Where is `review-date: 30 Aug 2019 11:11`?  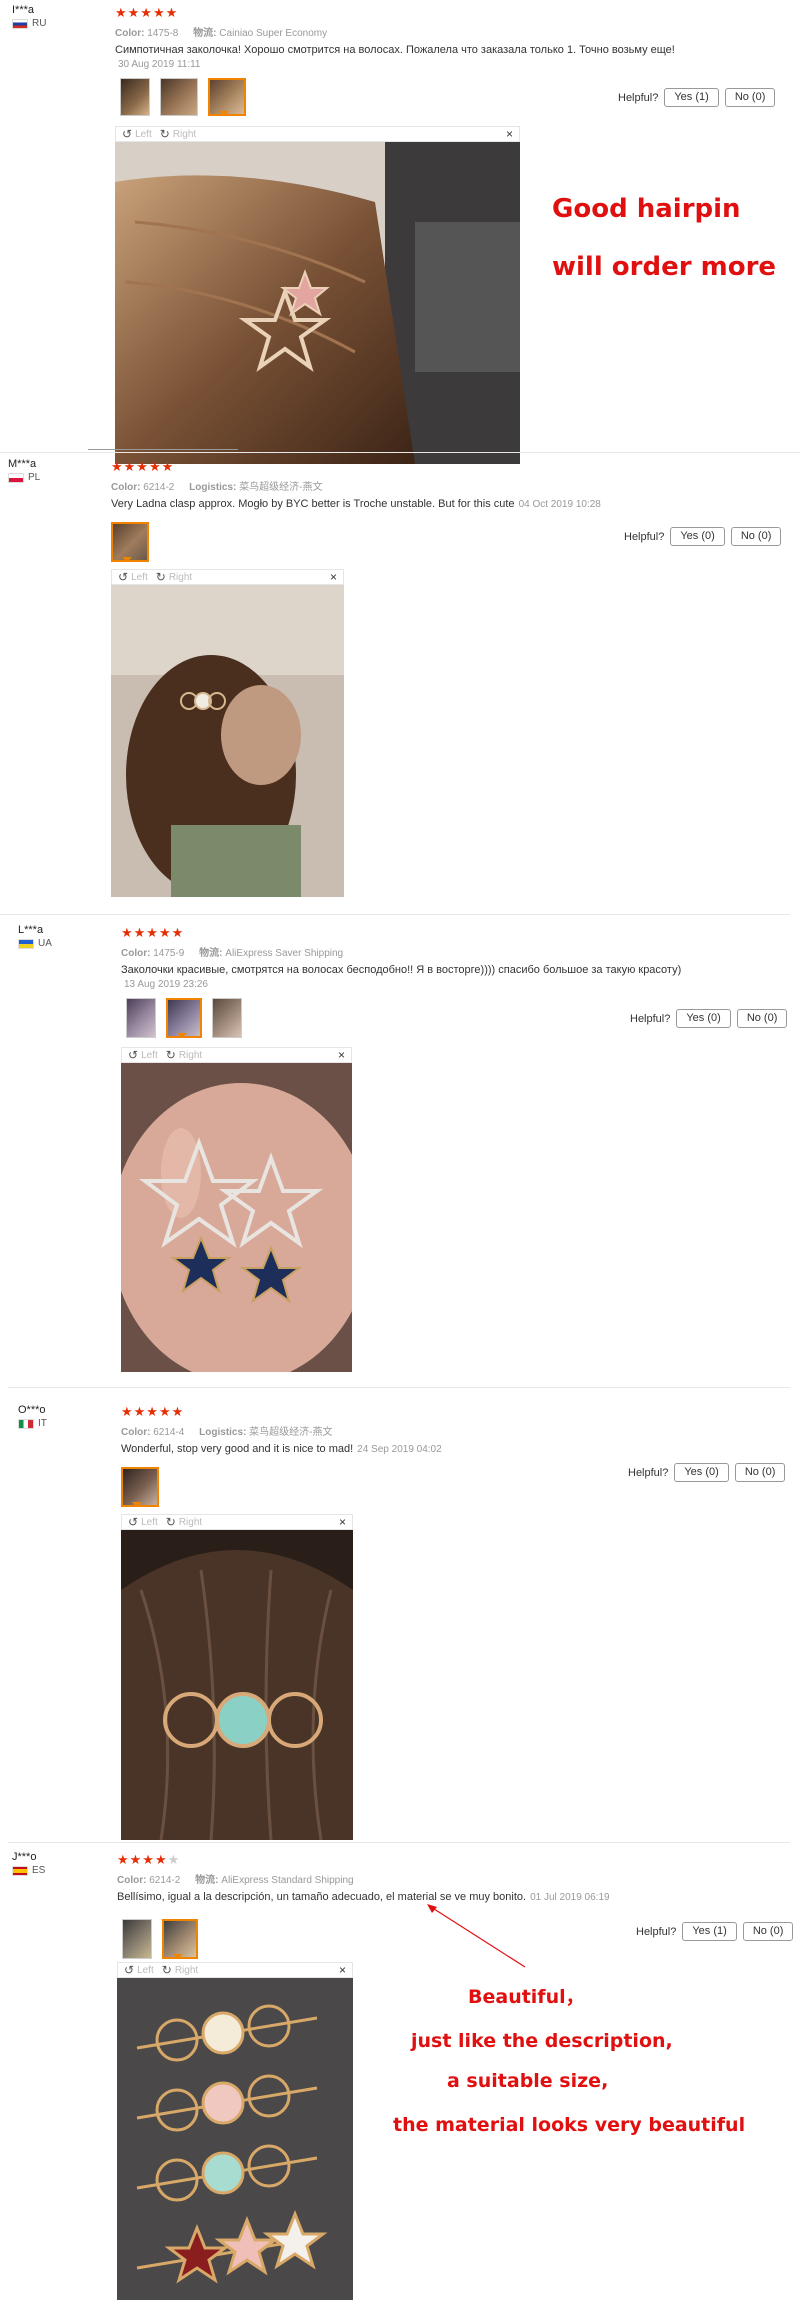
review-date: 30 Aug 2019 11:11 is located at coordinates (159, 64).